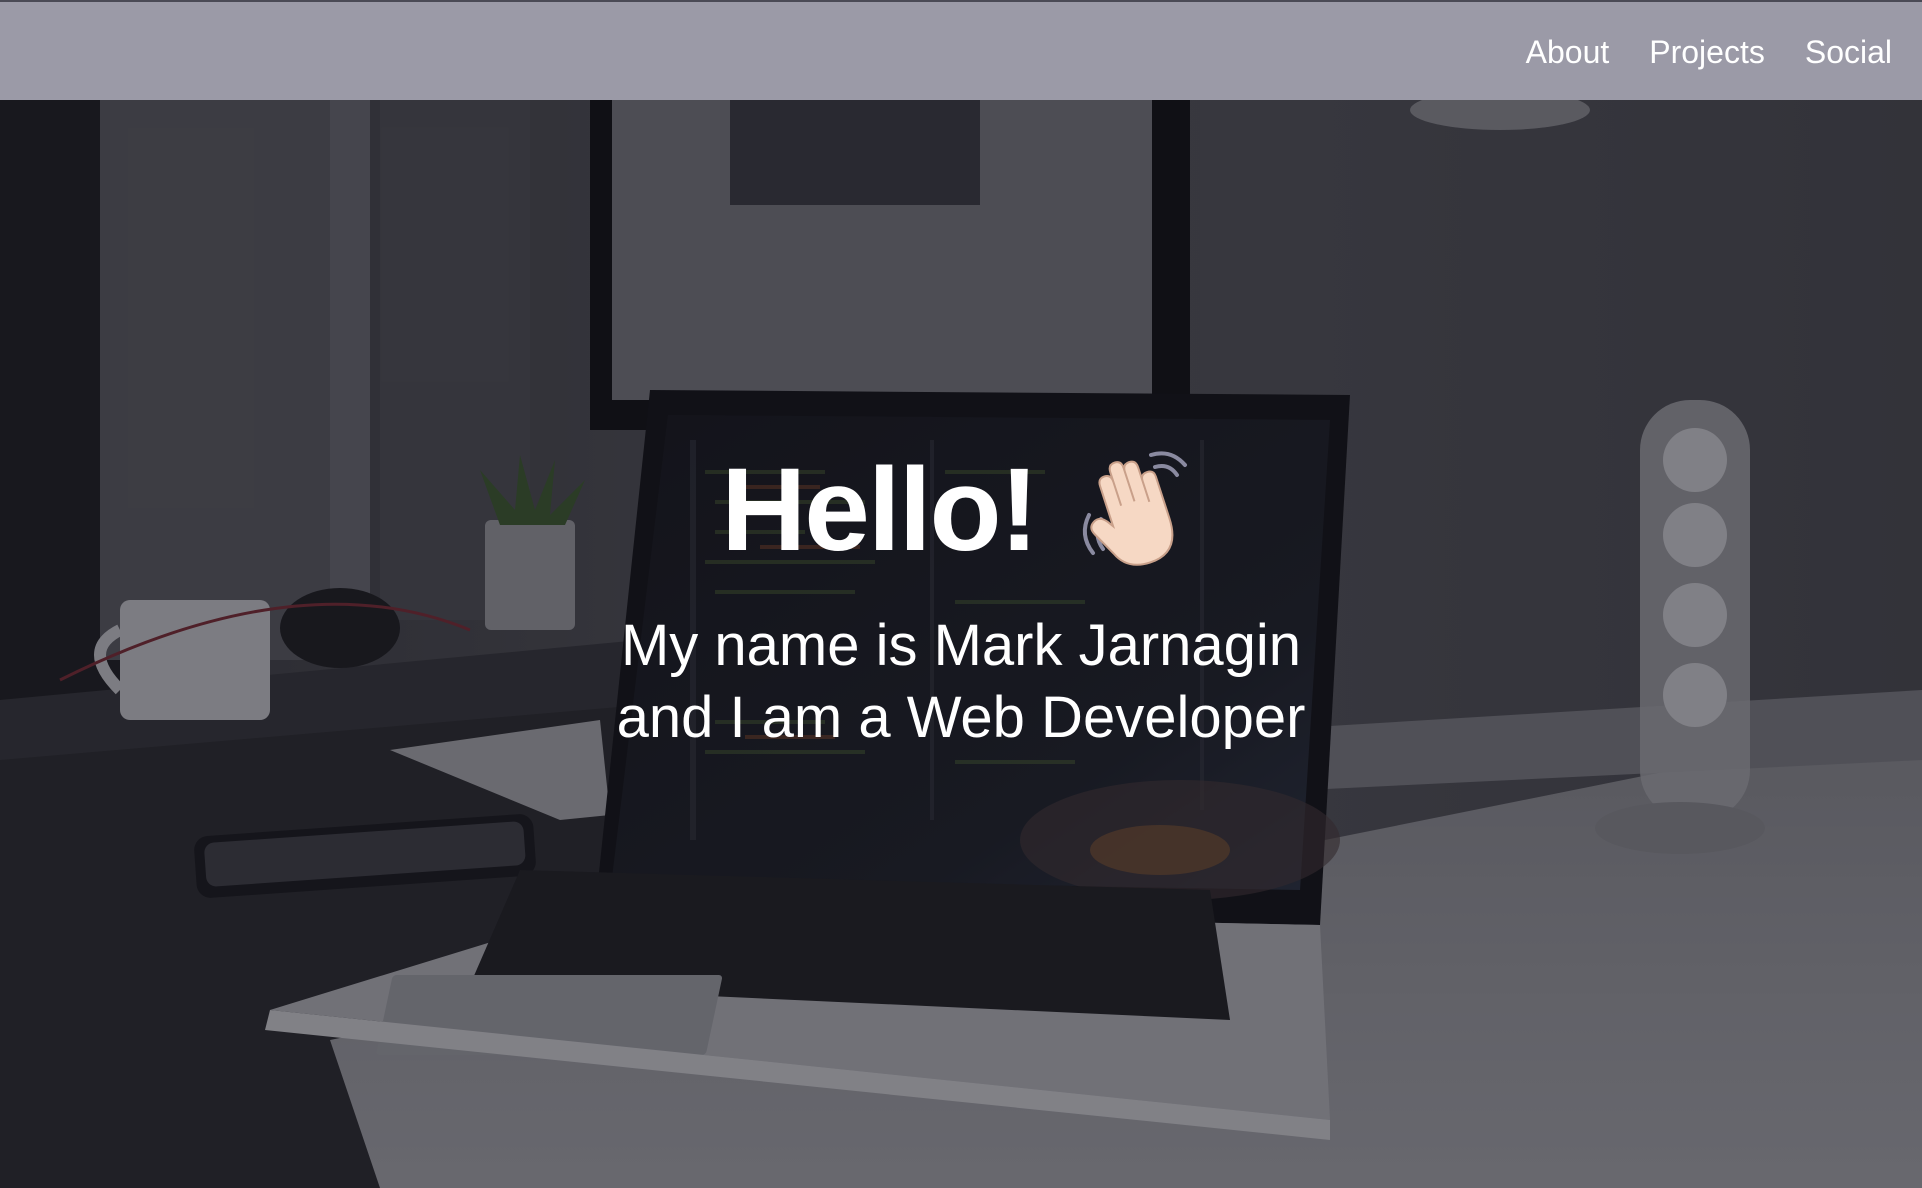  I want to click on top-navbar: About Projects Social, so click(961, 50).